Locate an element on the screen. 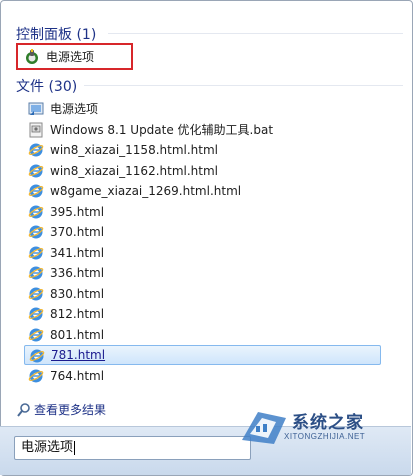 Image resolution: width=413 pixels, height=476 pixels. highlight-annotation-box is located at coordinates (74, 56).